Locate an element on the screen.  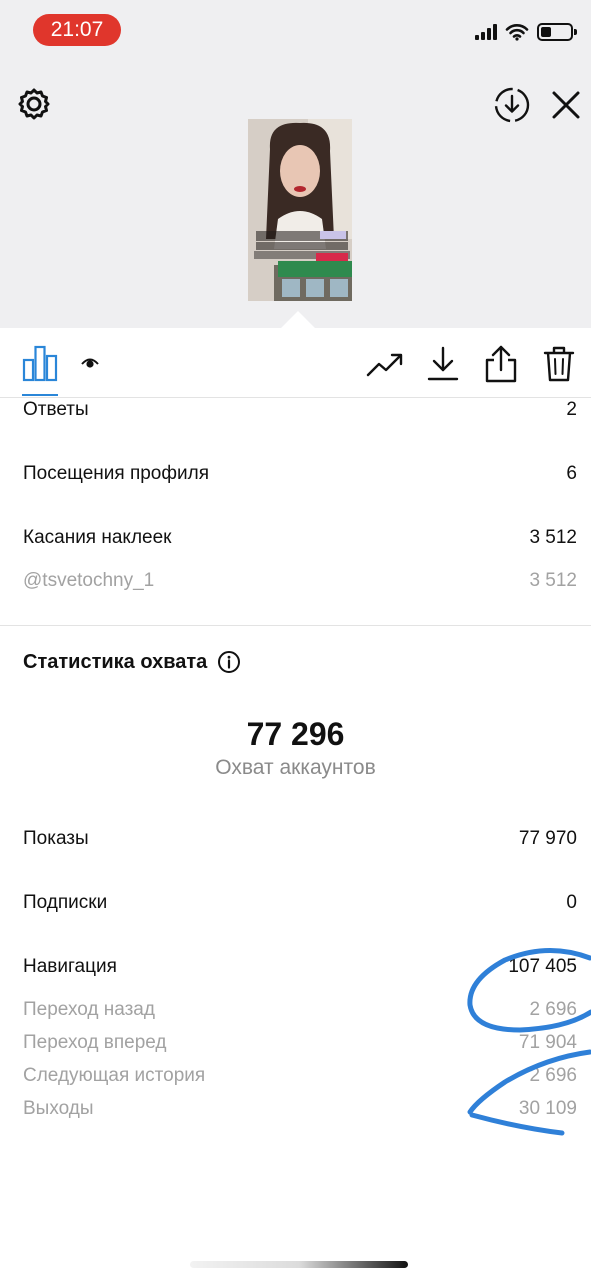
stat-label: Навигация is located at coordinates (70, 966).